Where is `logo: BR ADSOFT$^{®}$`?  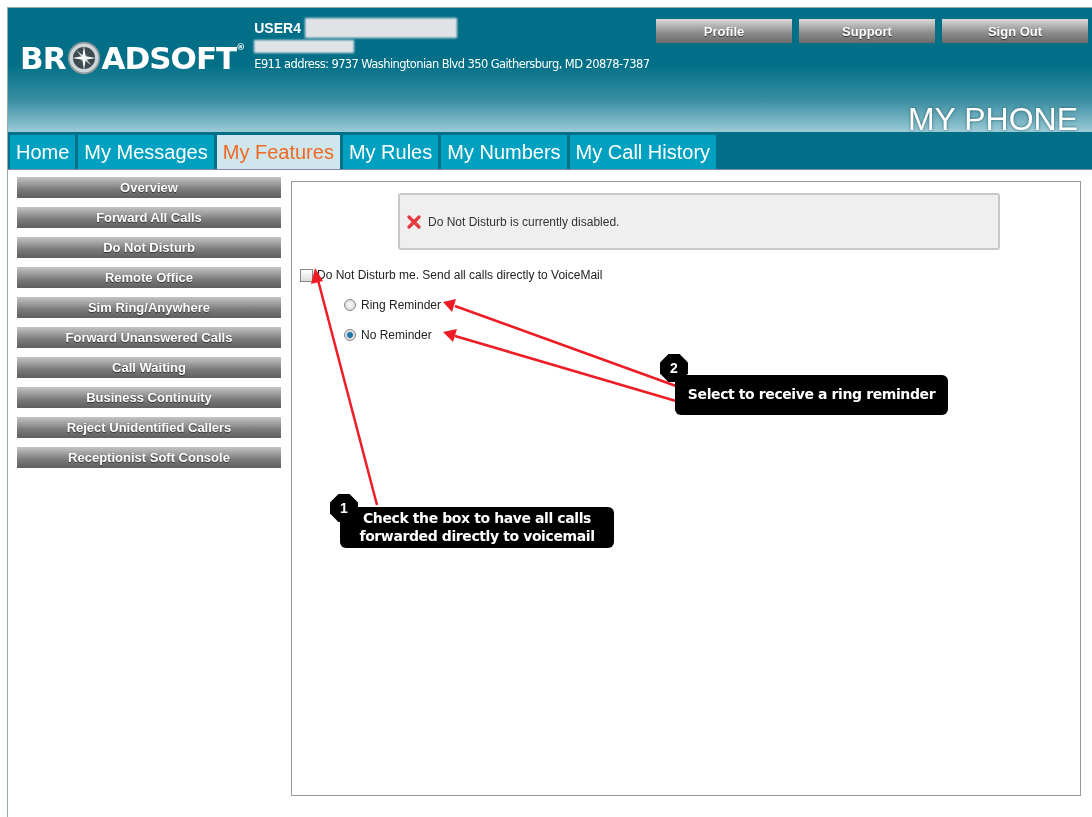
logo: BR ADSOFT$^{®}$ is located at coordinates (132, 58).